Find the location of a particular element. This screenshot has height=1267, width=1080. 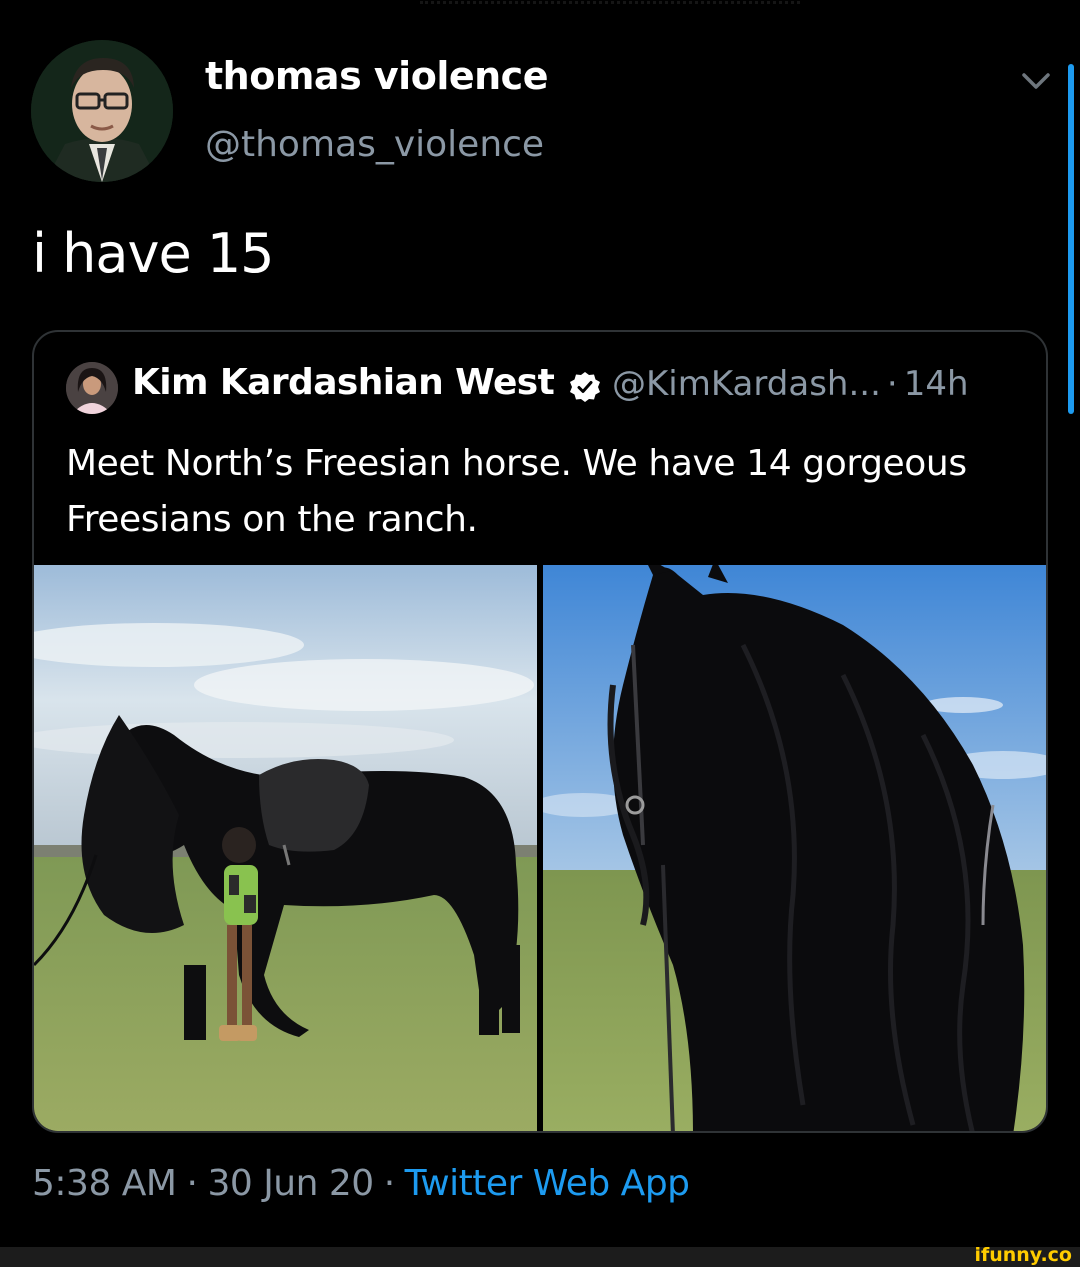

quoted-avatar-portrait-icon is located at coordinates (92, 388).